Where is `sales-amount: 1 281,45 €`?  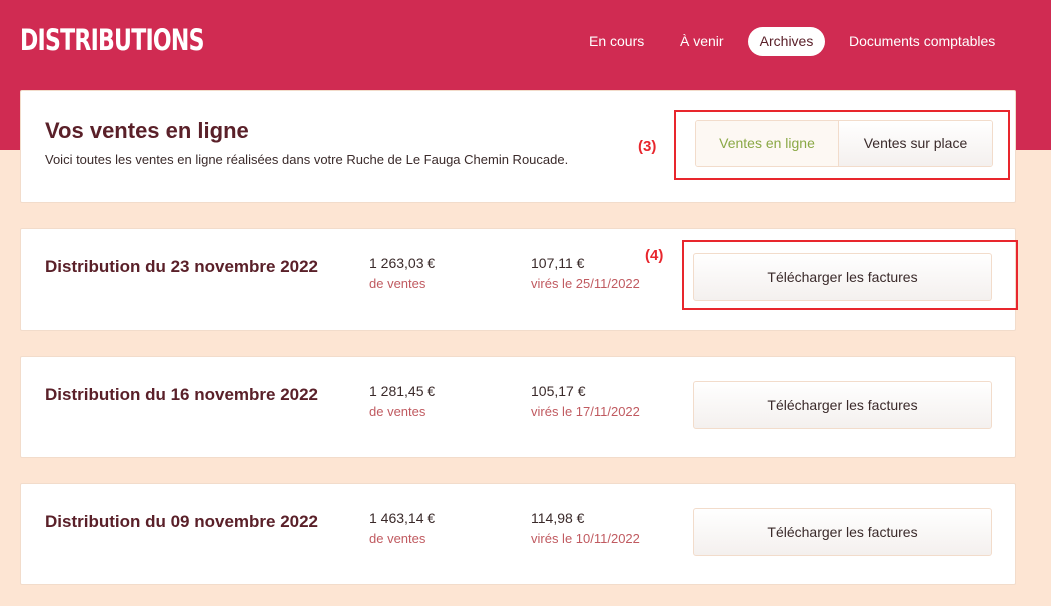 sales-amount: 1 281,45 € is located at coordinates (402, 391).